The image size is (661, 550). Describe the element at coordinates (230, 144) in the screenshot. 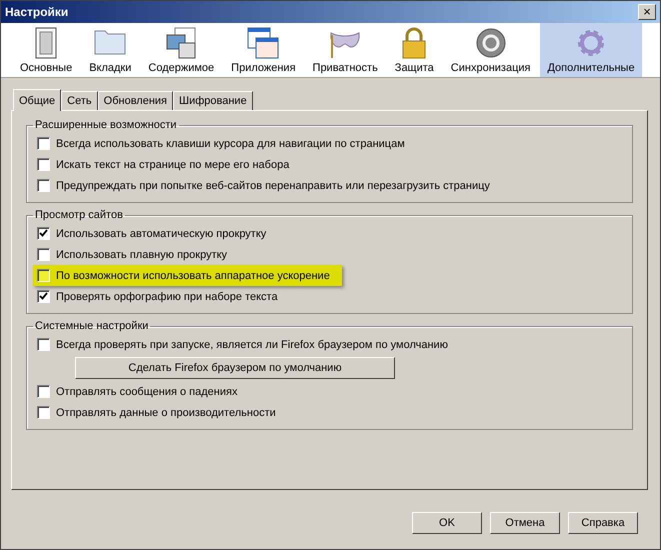

I see `checkbox-label: Всегда использовать клавиши курсора для навигации по страницам` at that location.